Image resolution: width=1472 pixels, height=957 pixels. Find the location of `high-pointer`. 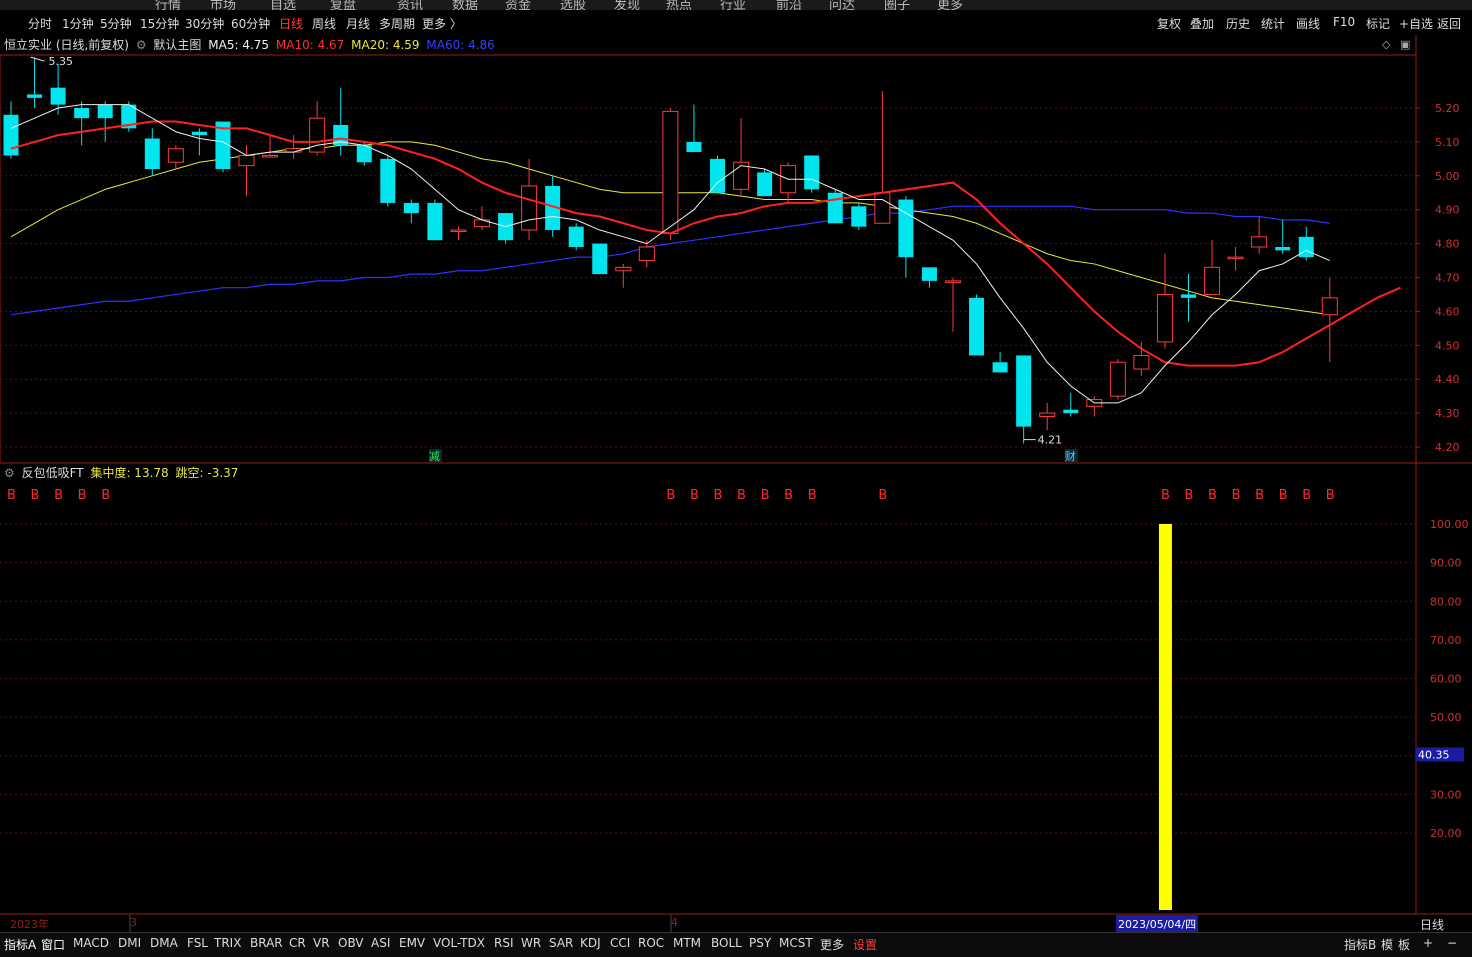

high-pointer is located at coordinates (37, 59).